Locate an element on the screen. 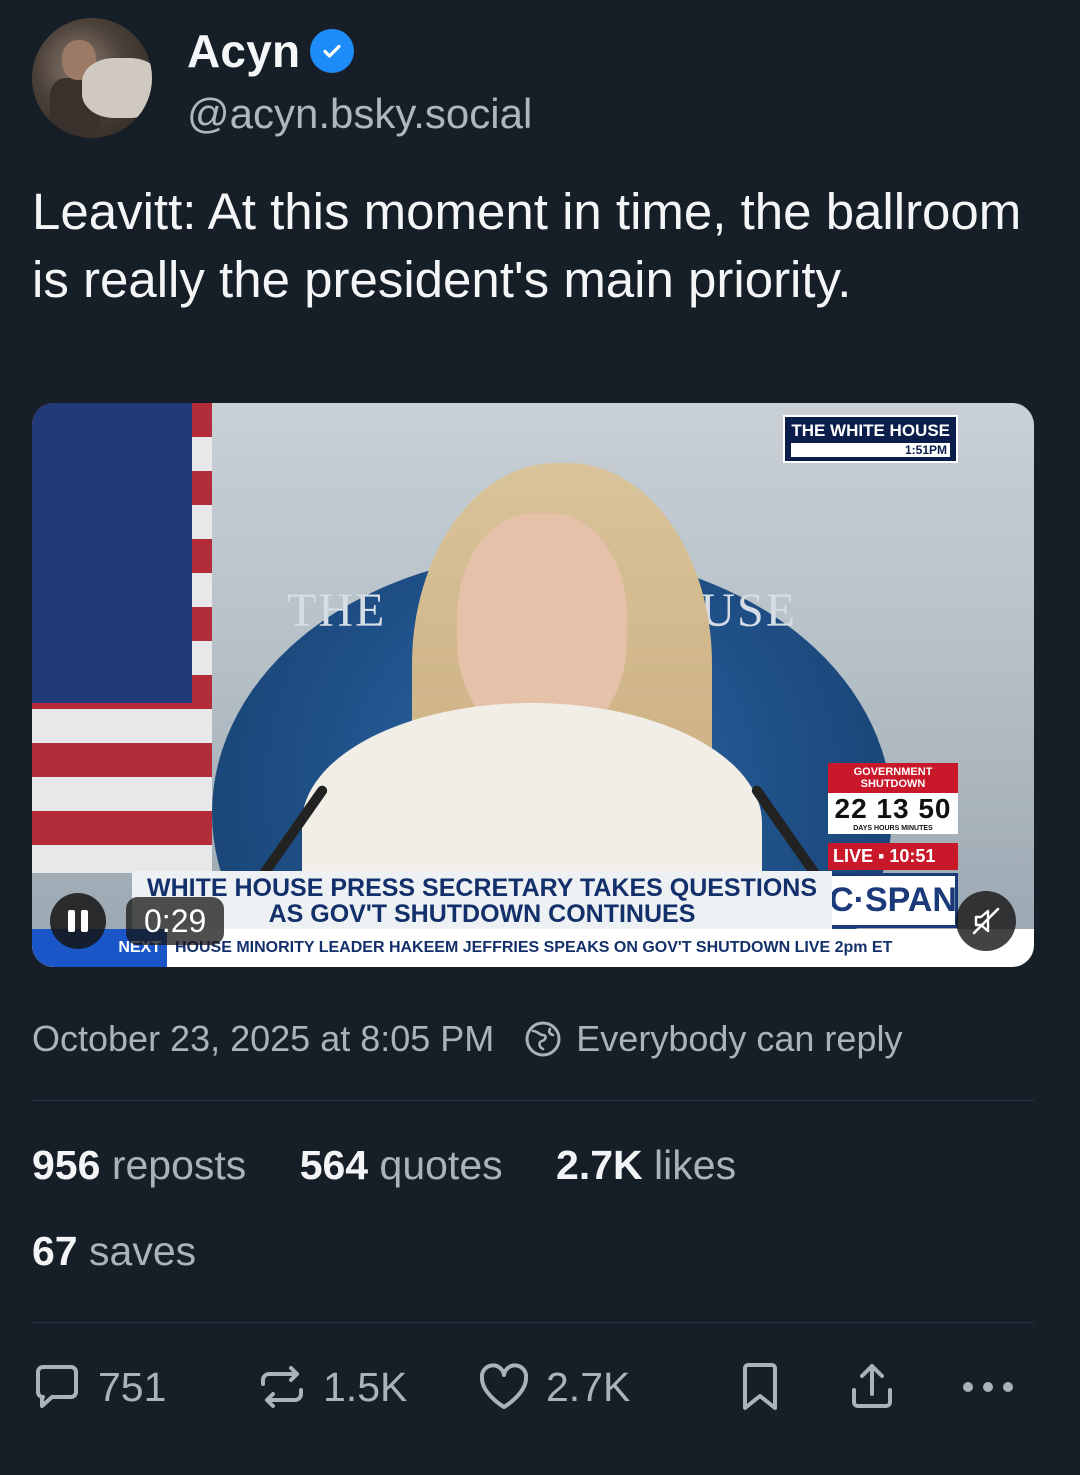 The width and height of the screenshot is (1080, 1475). speaker-muted-icon is located at coordinates (986, 921).